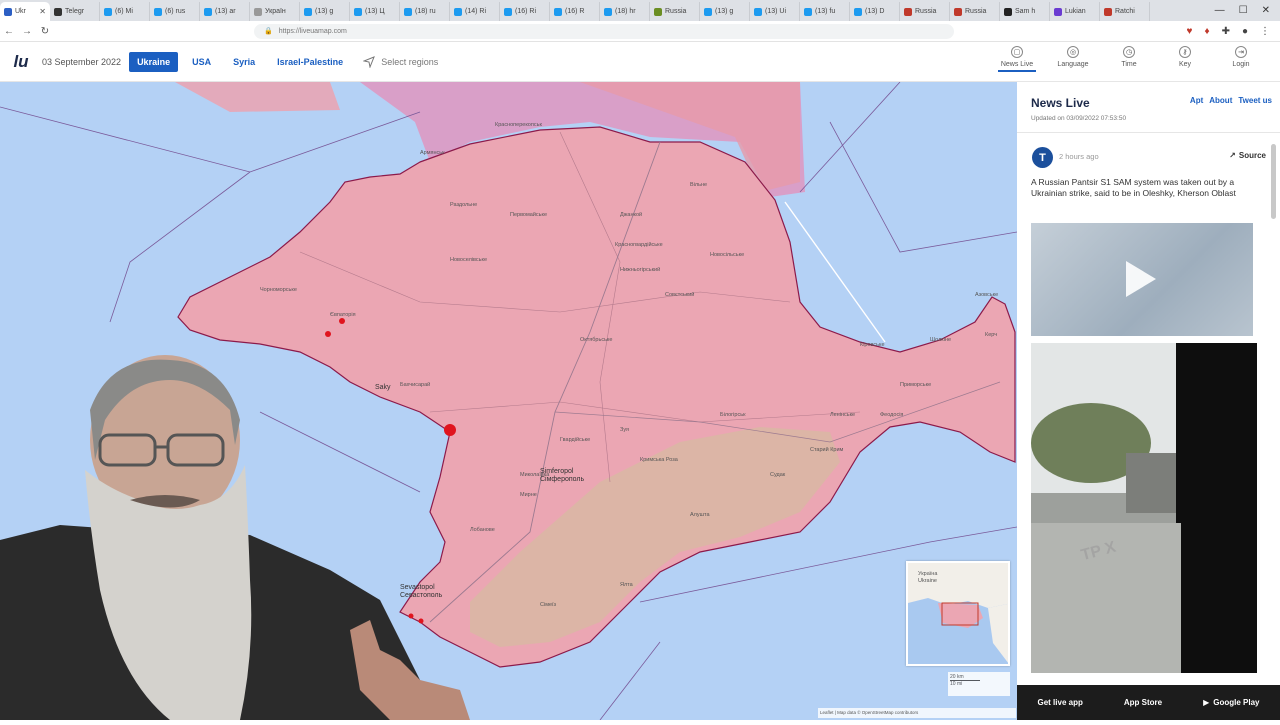 This screenshot has height=725, width=1280. I want to click on place-label: Кримська Роза, so click(659, 460).